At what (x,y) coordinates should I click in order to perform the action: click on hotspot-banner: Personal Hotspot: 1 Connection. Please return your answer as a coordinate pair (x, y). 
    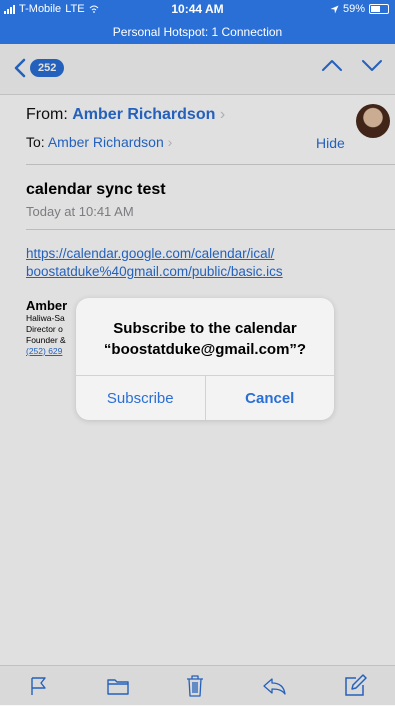
    Looking at the image, I should click on (197, 32).